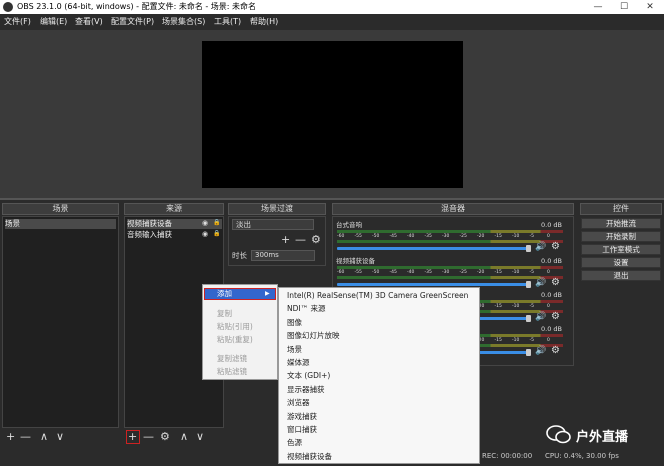 This screenshot has height=466, width=664. I want to click on mixer-channel-name: 台式音响, so click(349, 225).